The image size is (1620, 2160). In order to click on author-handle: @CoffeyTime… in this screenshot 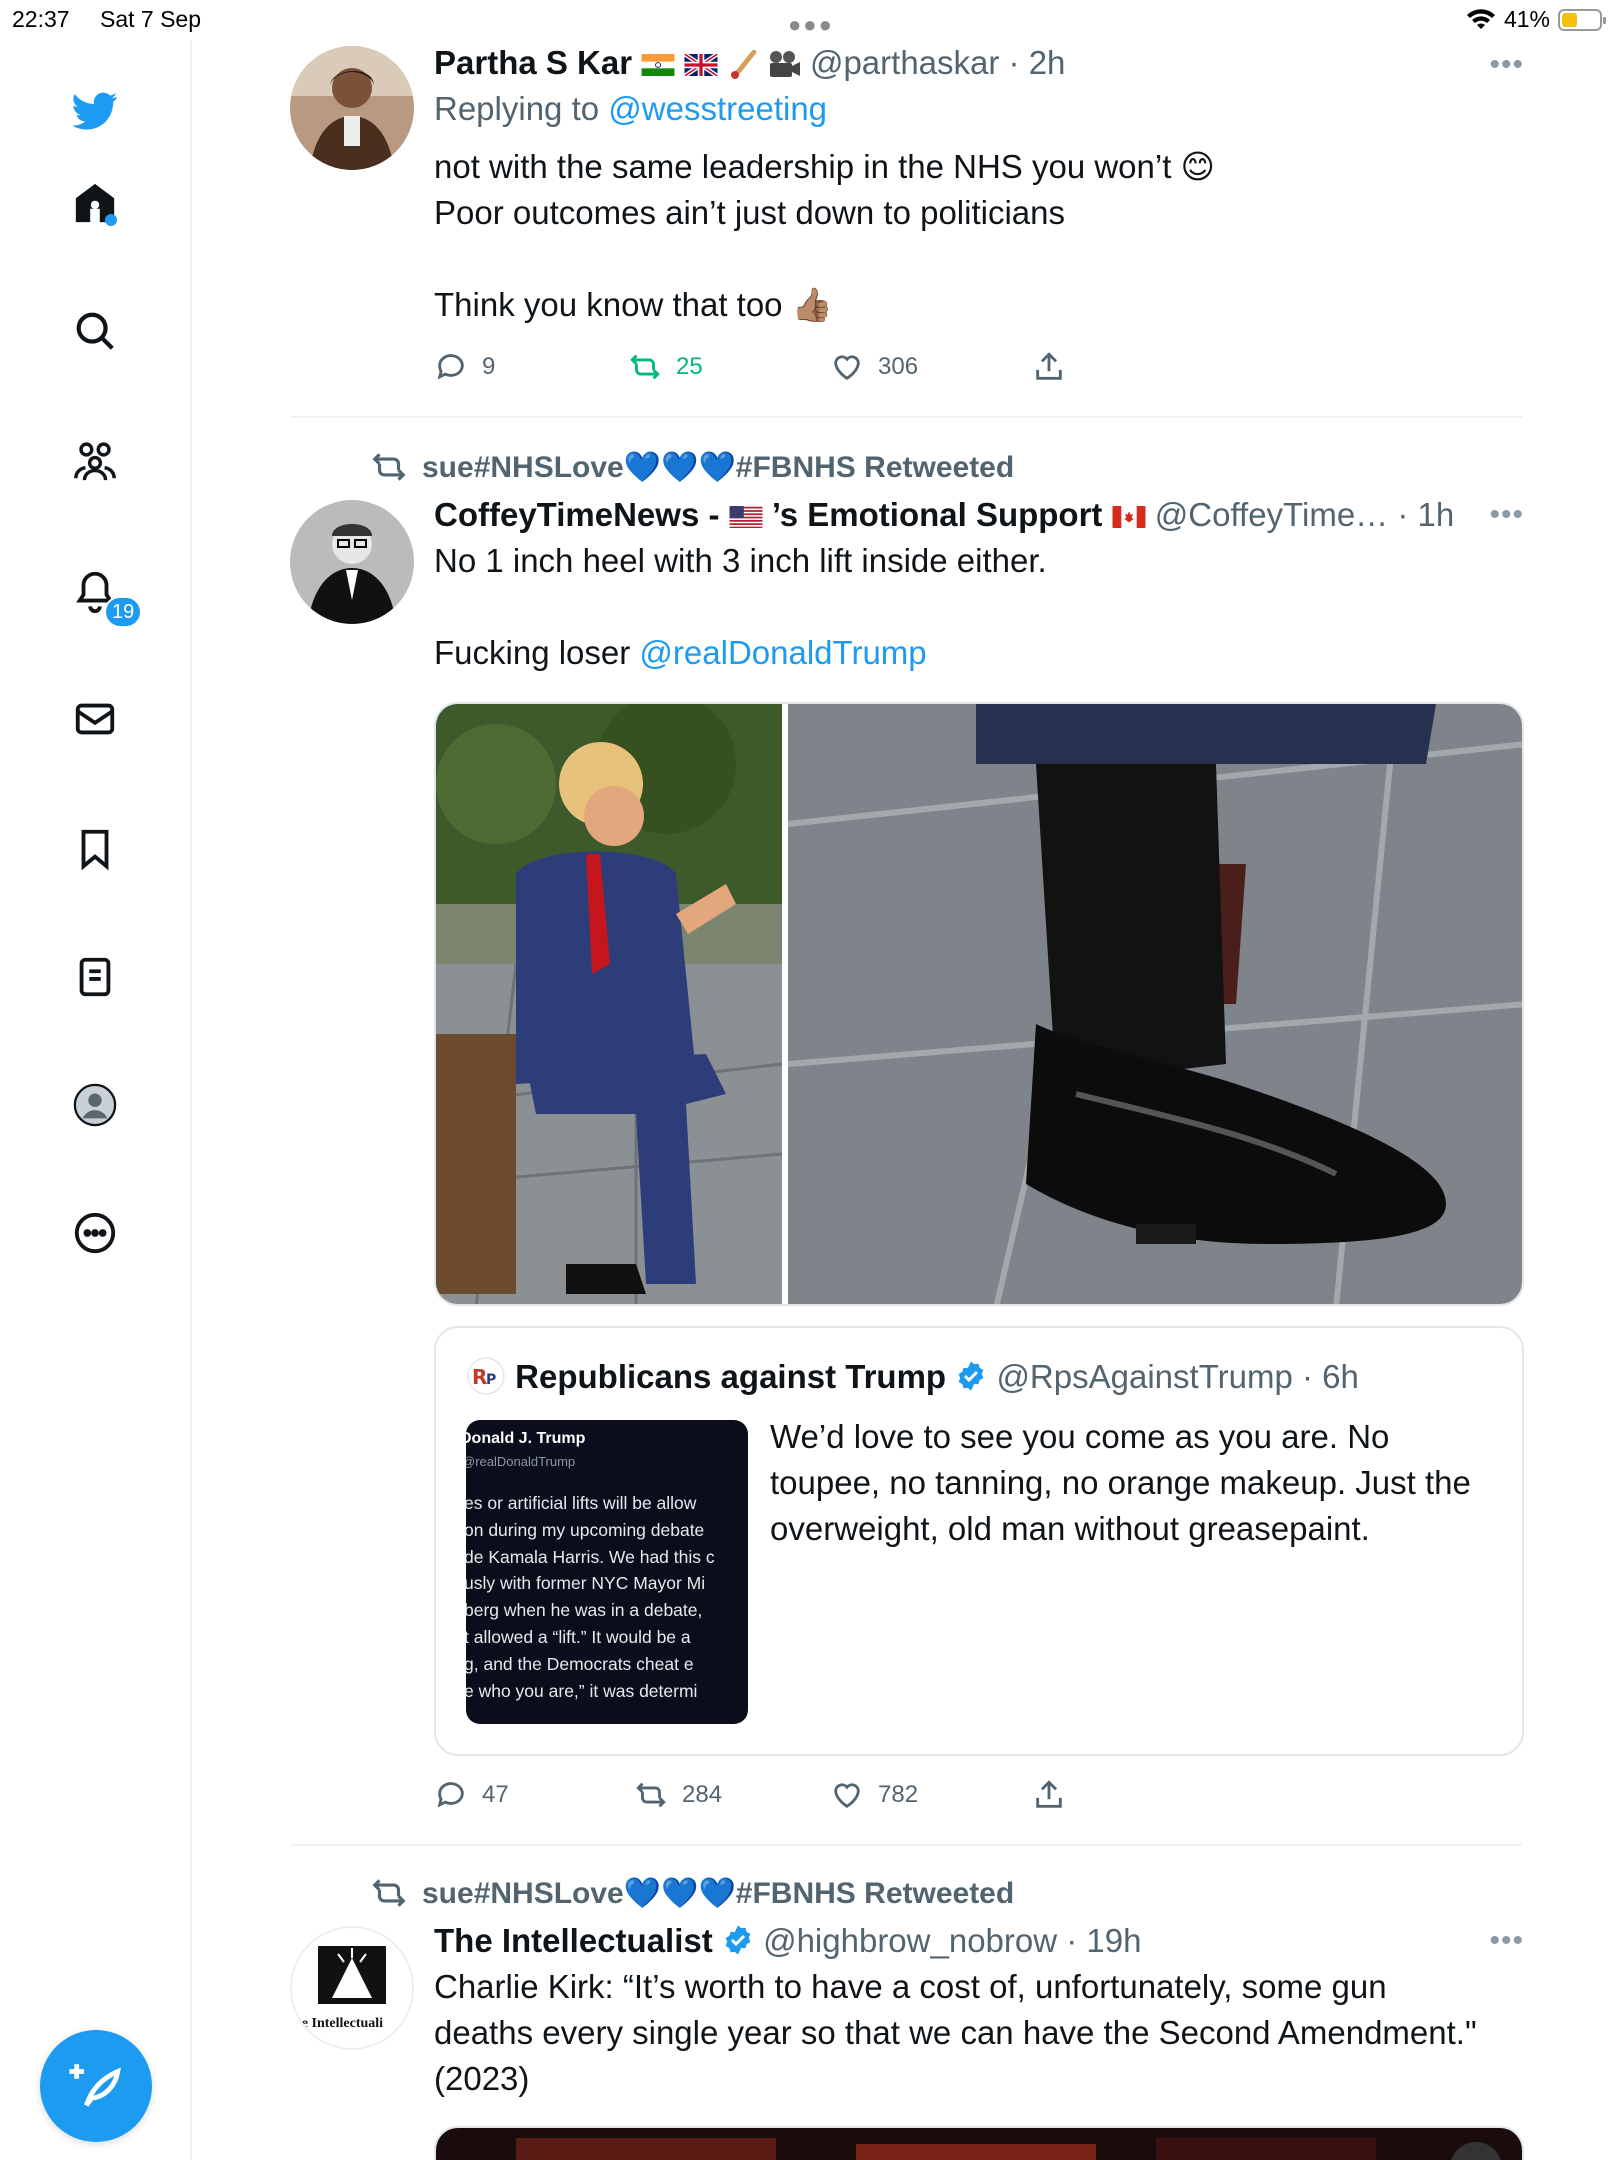, I will do `click(1271, 514)`.